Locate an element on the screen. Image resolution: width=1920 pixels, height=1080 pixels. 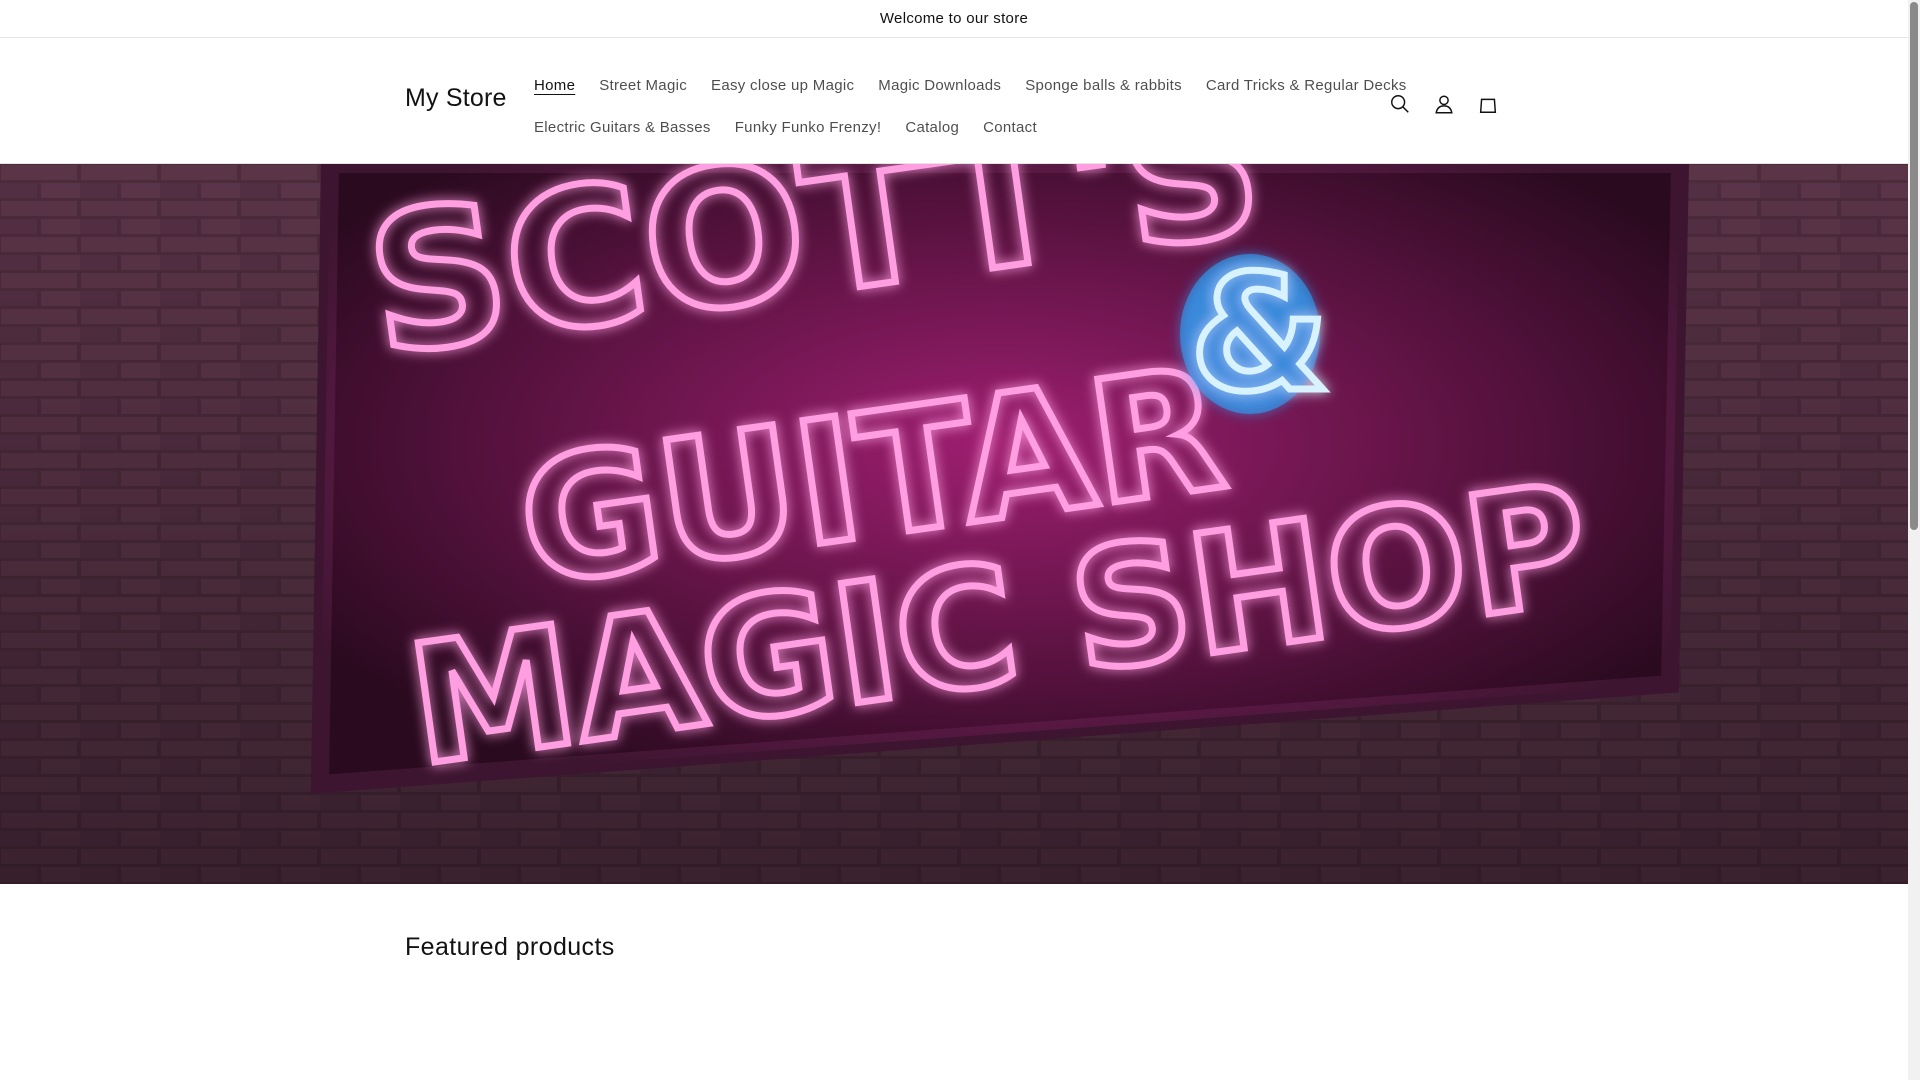
nav-item-electric-guitars: Electric Guitars & Basses is located at coordinates (622, 127).